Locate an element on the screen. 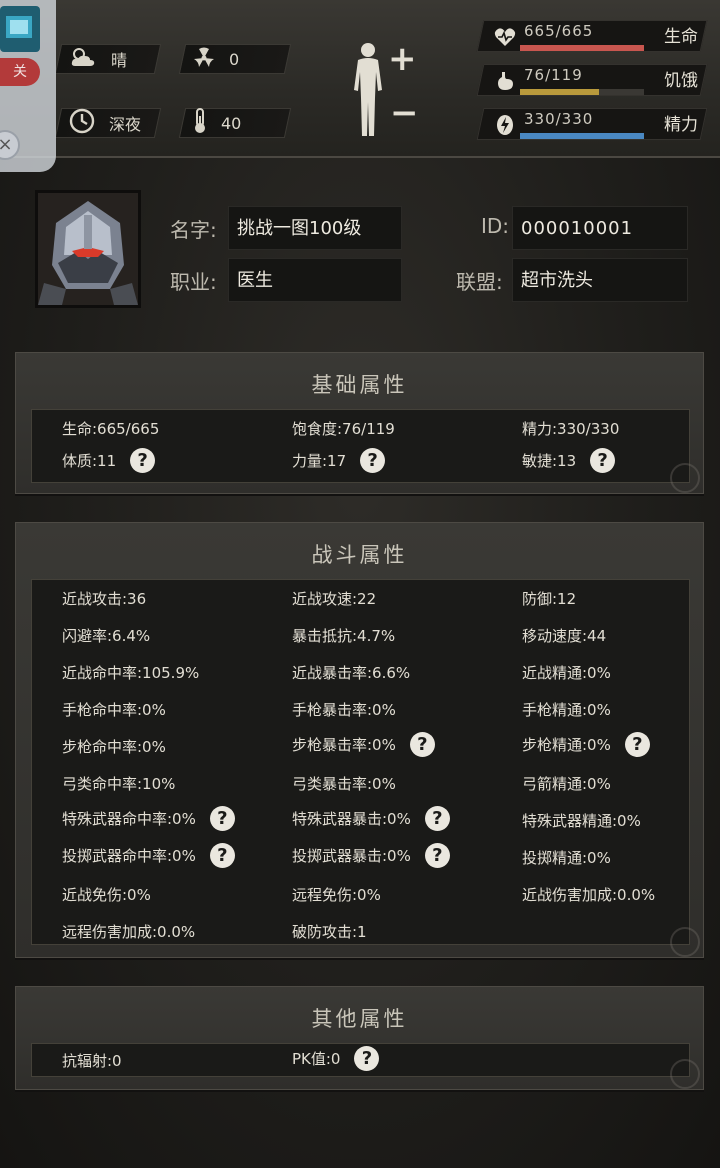  overlay-thumbnail is located at coordinates (20, 29).